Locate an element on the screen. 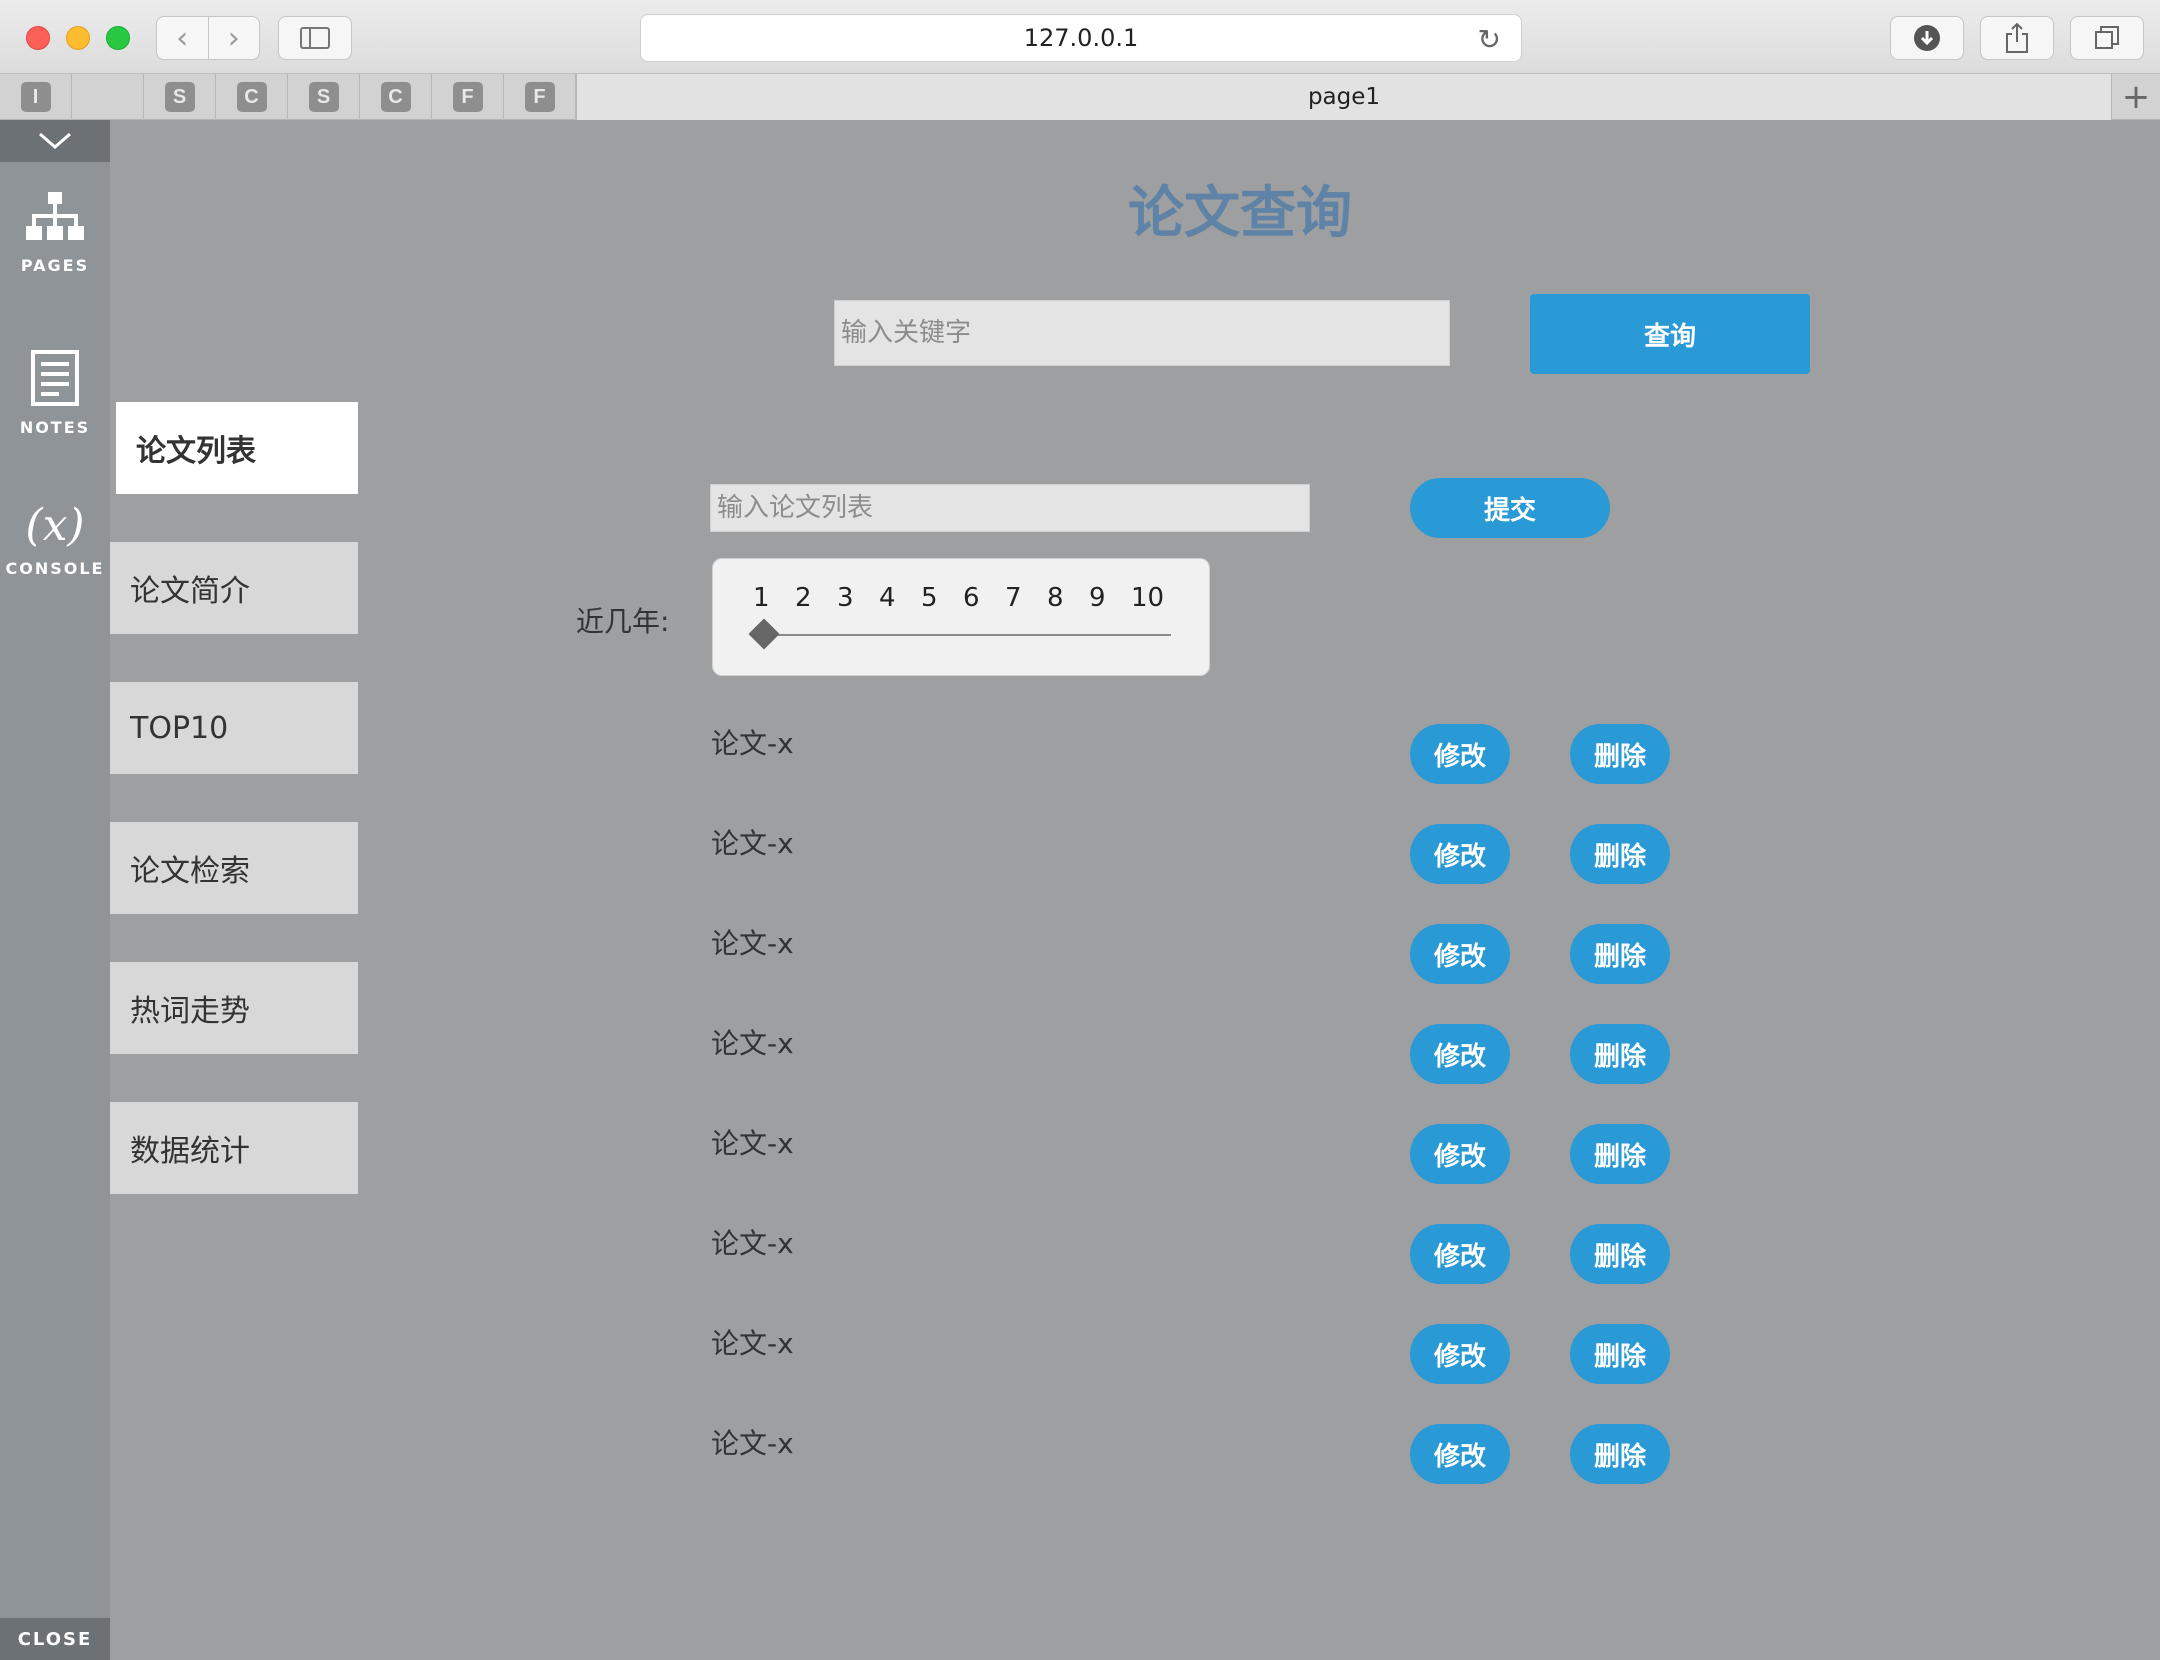 This screenshot has width=2160, height=1660. chevron-right-icon: › is located at coordinates (233, 38).